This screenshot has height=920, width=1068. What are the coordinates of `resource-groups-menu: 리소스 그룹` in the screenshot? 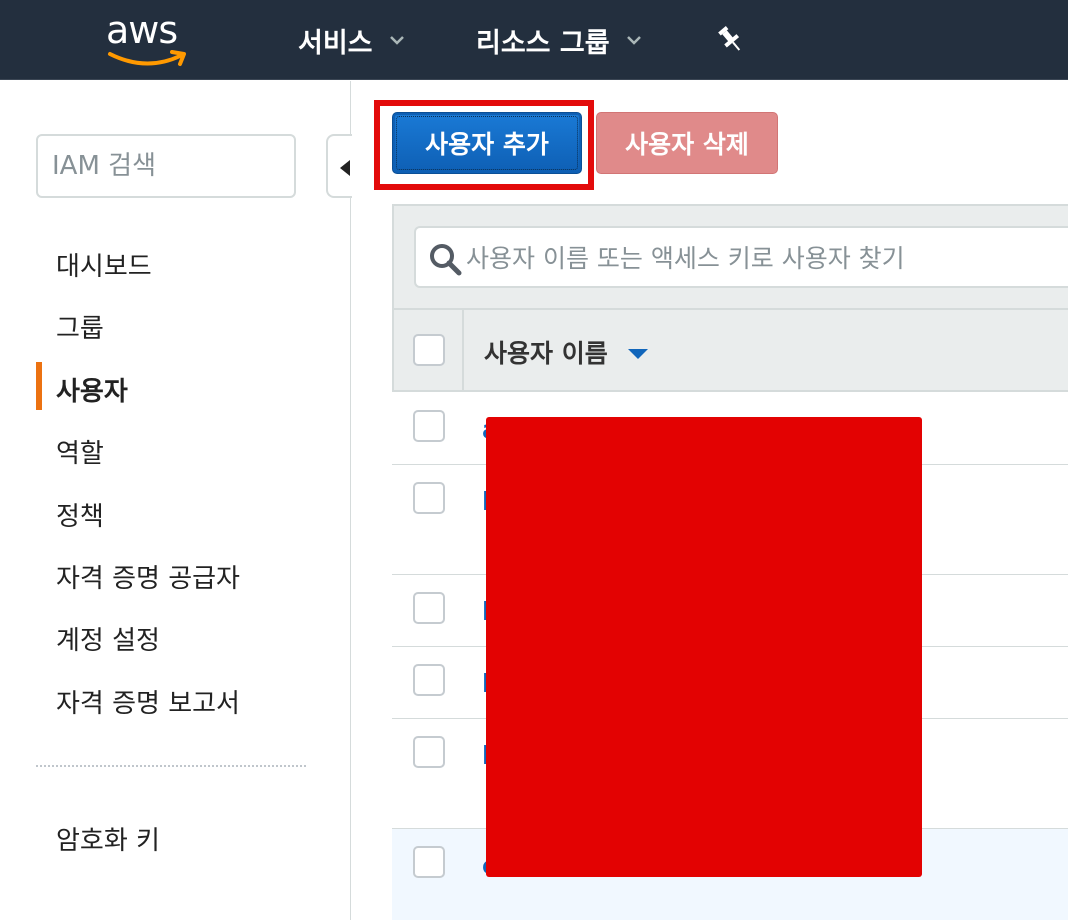 It's located at (559, 40).